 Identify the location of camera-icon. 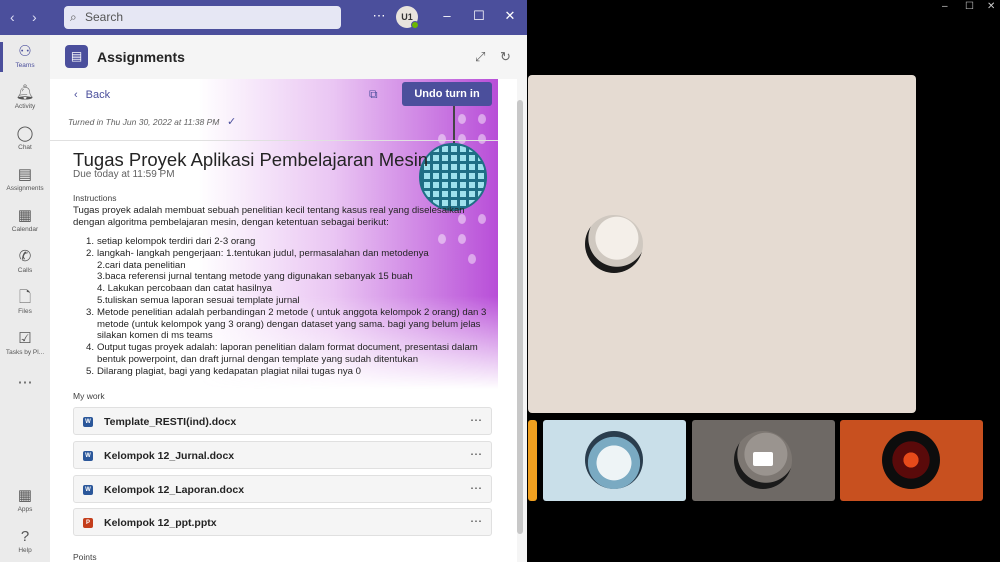
(763, 459).